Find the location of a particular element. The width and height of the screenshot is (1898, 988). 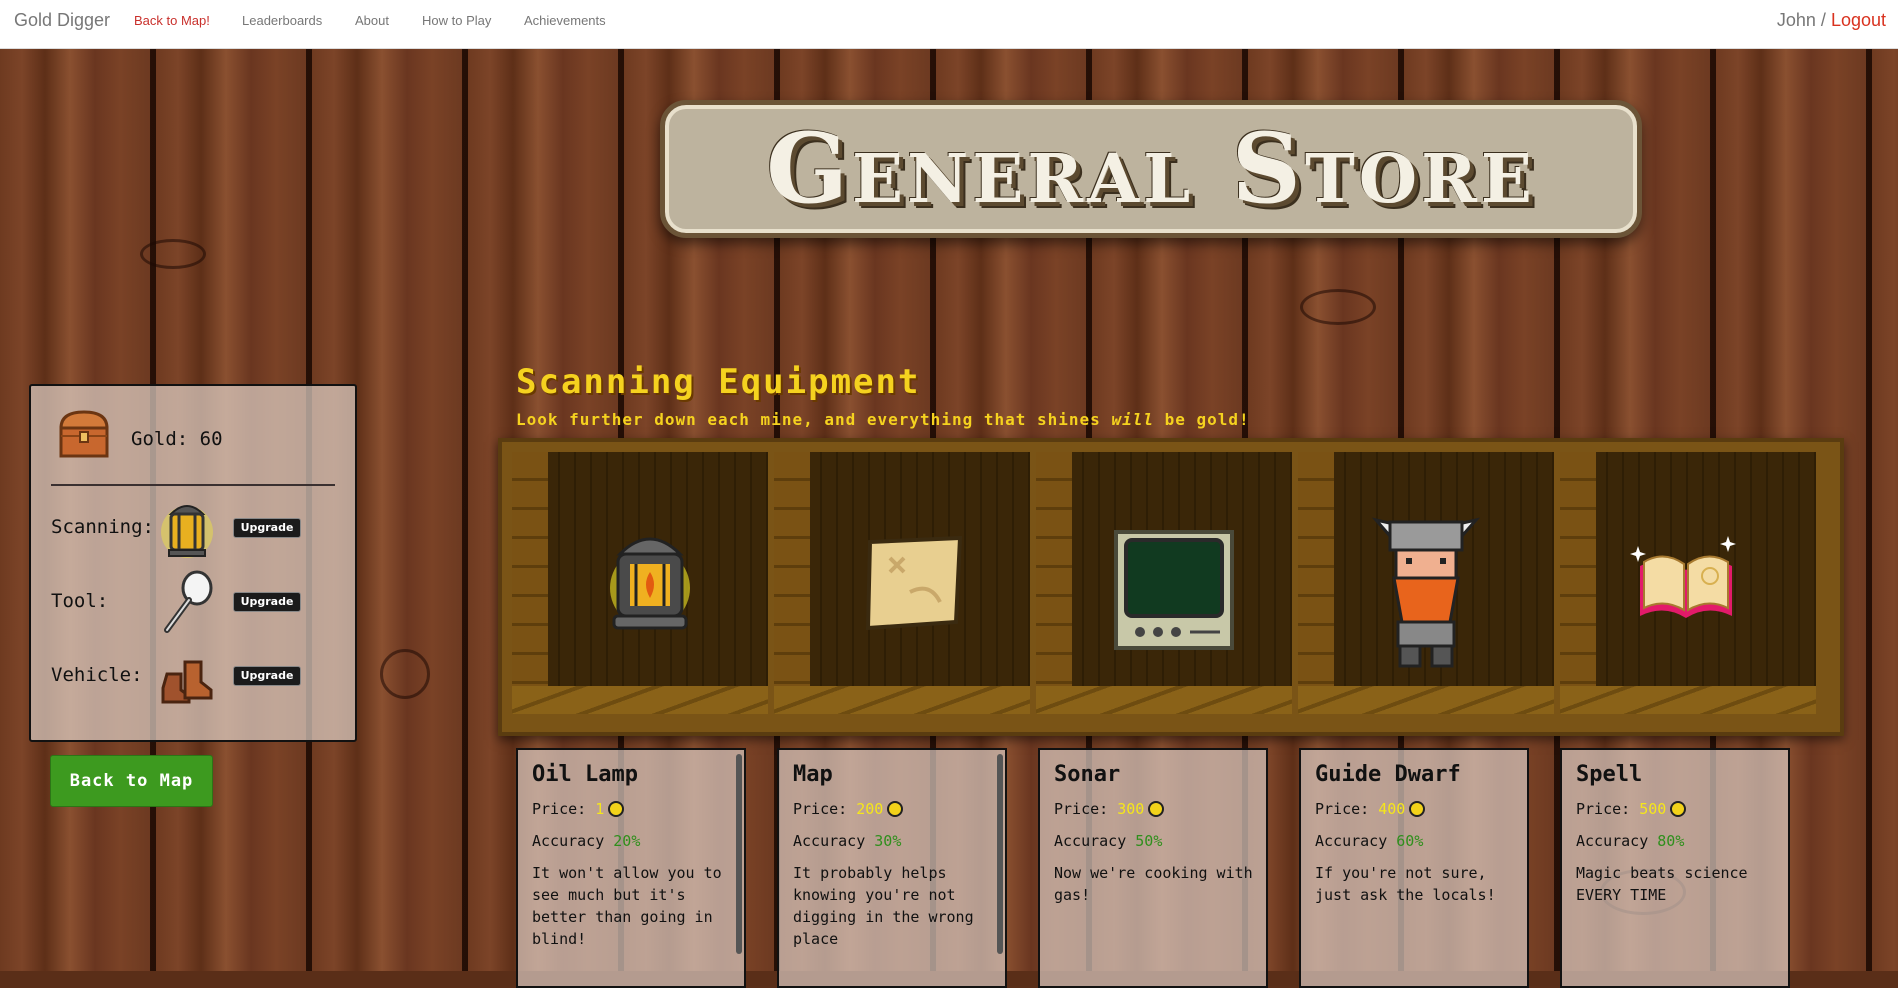

nav-about: About is located at coordinates (372, 20).